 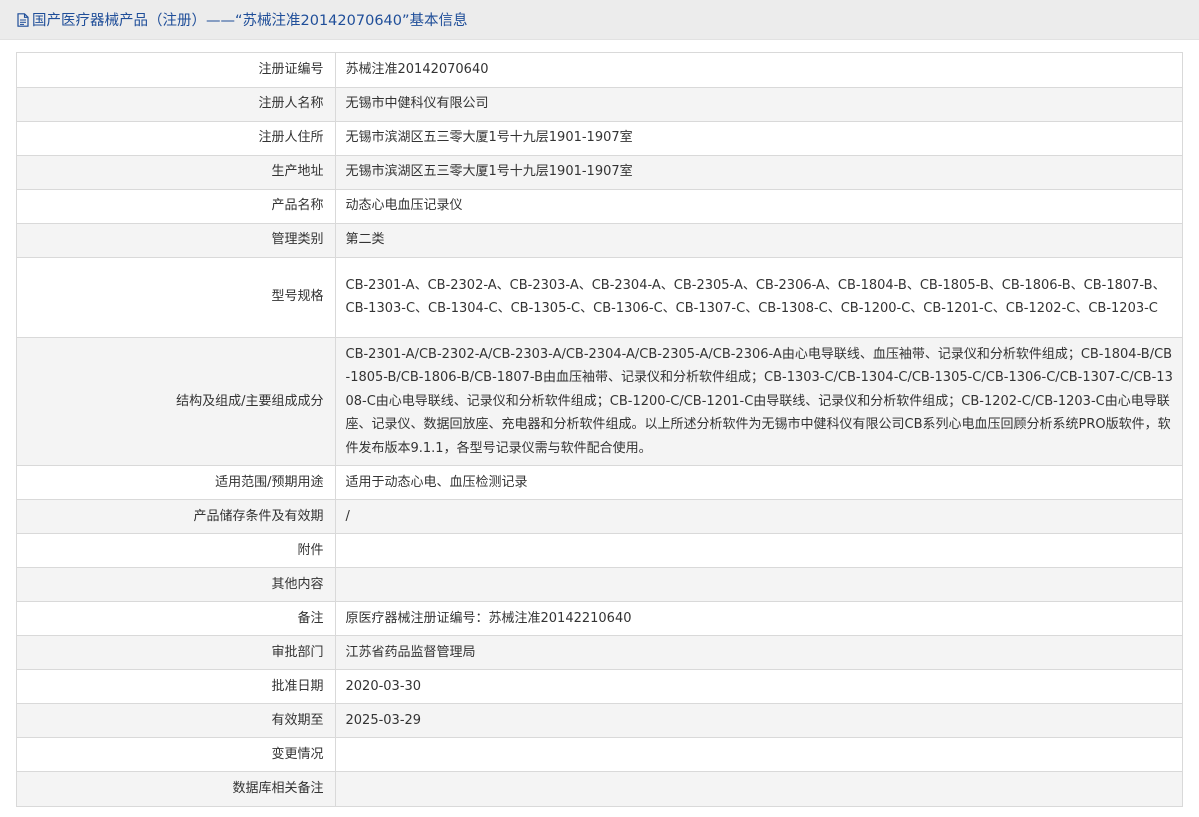 I want to click on table-row: 生产地址 无锡市滨湖区五三零大厦1号十九层1901-1907室, so click(x=599, y=172).